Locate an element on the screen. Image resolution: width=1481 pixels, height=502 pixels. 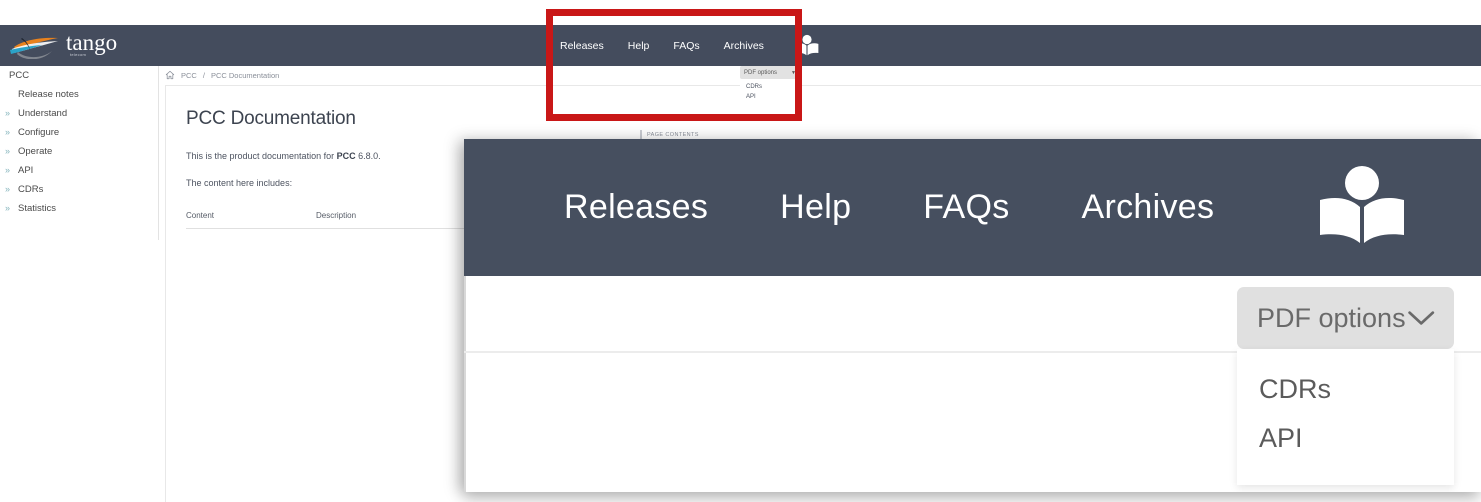
magnified-left-edge is located at coordinates (465, 384).